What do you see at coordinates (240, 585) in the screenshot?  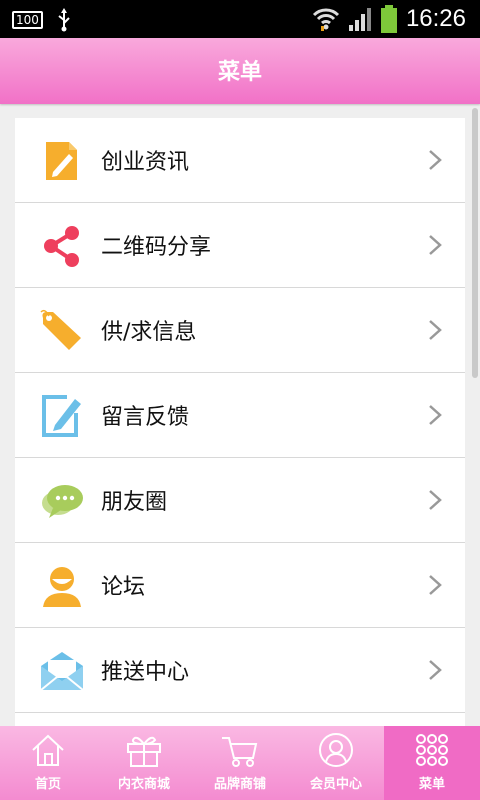 I see `menu-item-forum: 论坛` at bounding box center [240, 585].